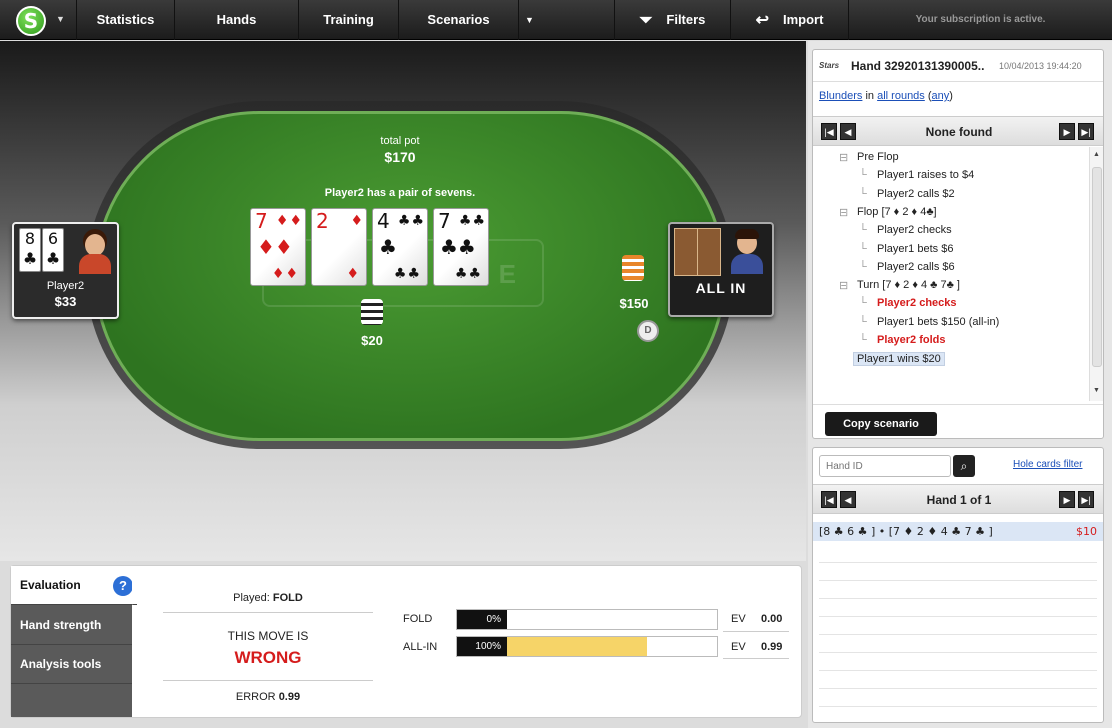 The image size is (1112, 728). I want to click on hole-card-rank: 6, so click(53, 238).